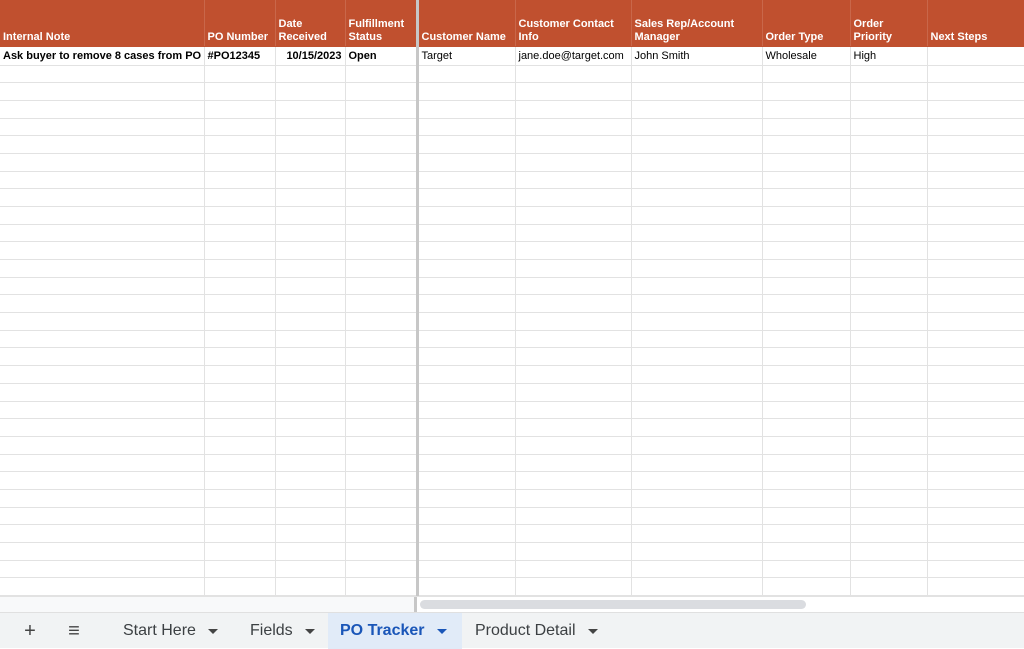 Image resolution: width=1024 pixels, height=649 pixels. Describe the element at coordinates (889, 56) in the screenshot. I see `cell: High` at that location.